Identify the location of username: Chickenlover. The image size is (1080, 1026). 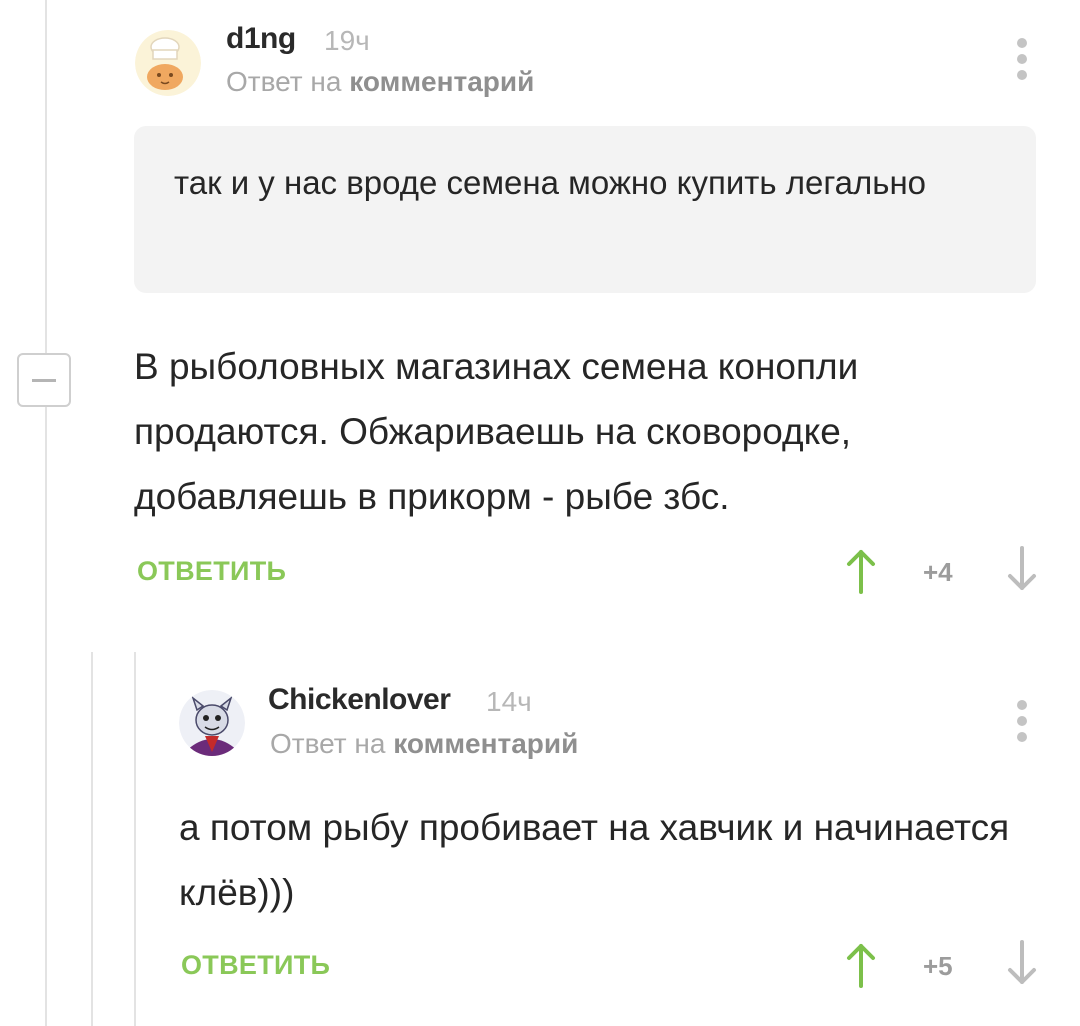
(359, 700).